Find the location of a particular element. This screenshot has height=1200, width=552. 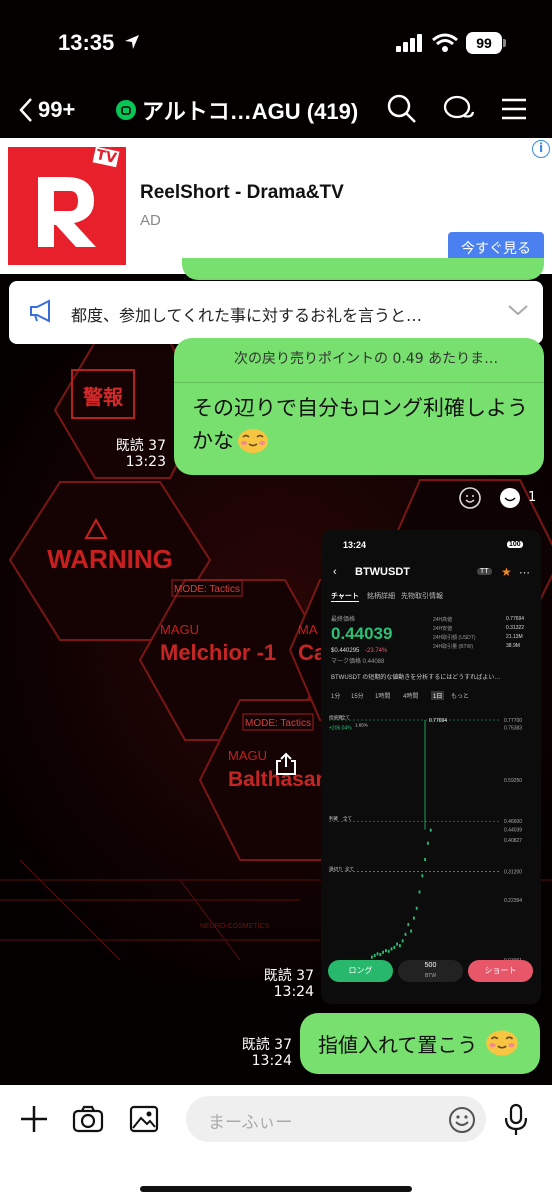

shot-axis-label: 0.40827 is located at coordinates (513, 841).